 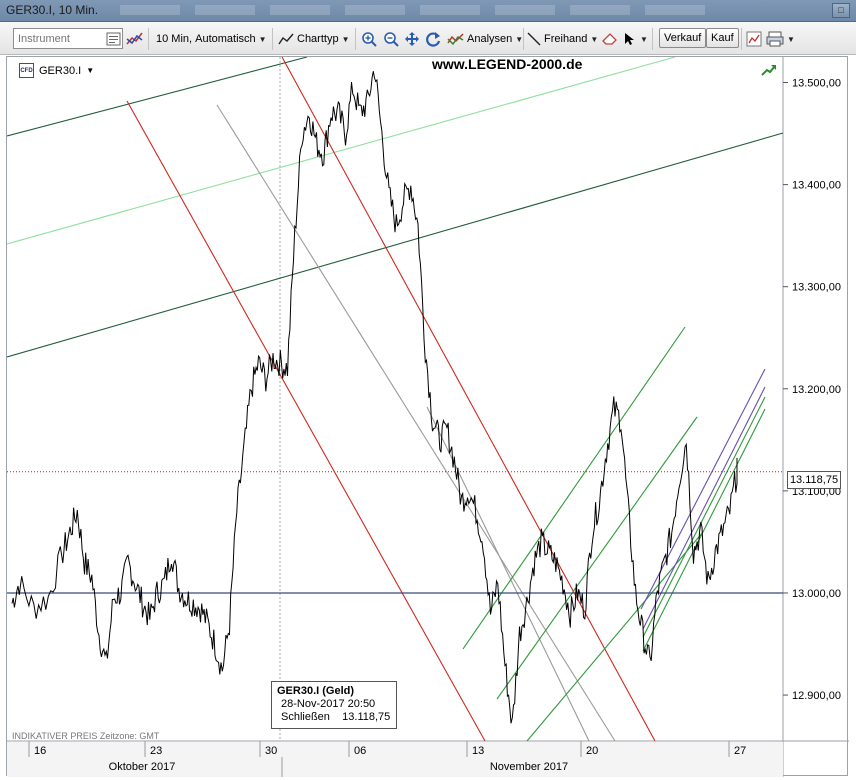 I want to click on freihand-label: Freihand, so click(x=566, y=39).